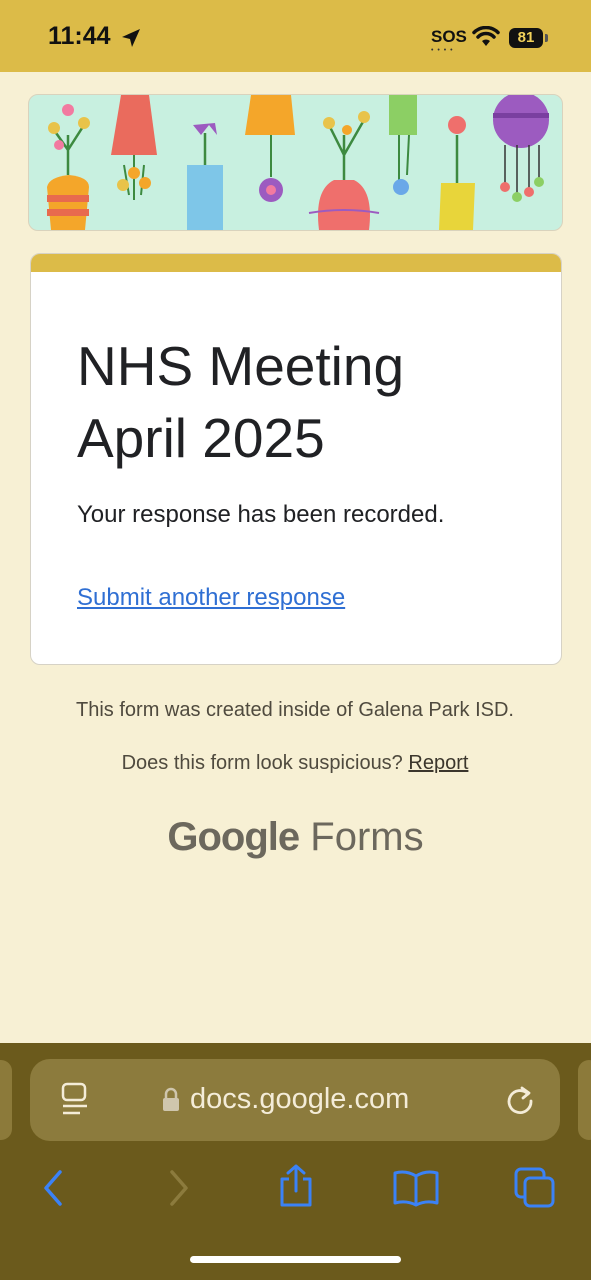  I want to click on form-header-image, so click(295, 162).